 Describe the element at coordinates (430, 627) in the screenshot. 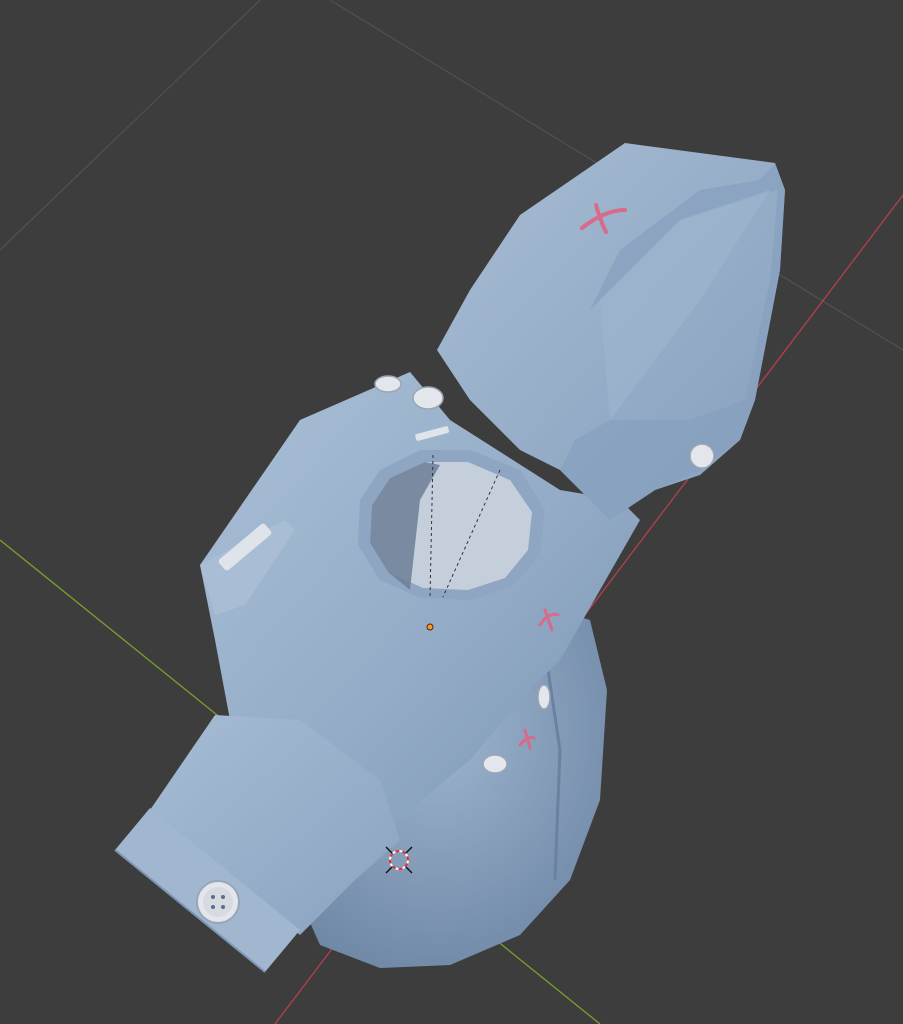

I see `origin-point-icon` at that location.